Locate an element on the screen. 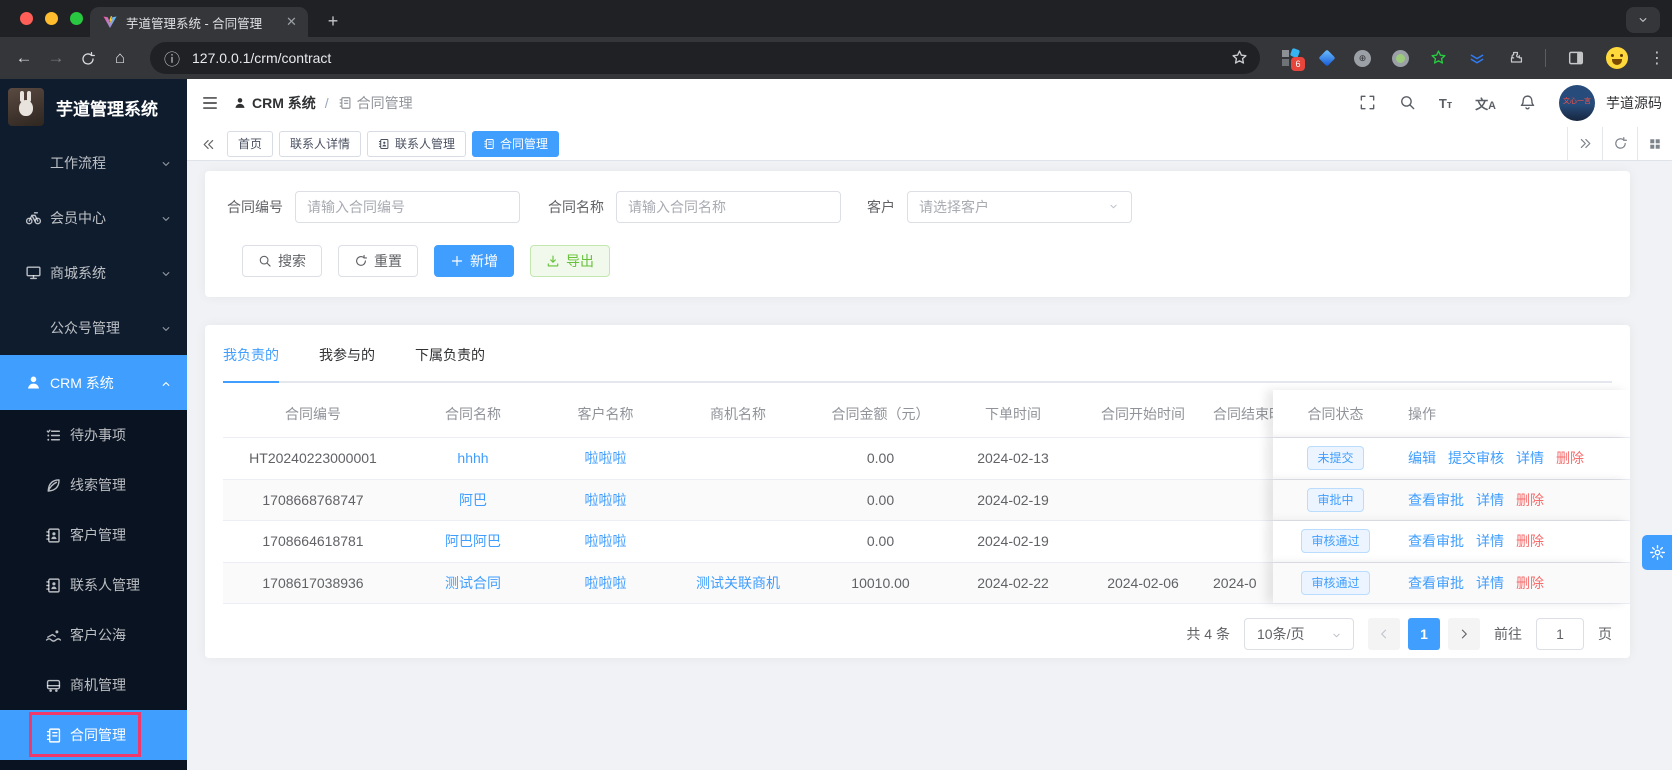 This screenshot has height=770, width=1672. home-icon: ⌂ is located at coordinates (120, 58).